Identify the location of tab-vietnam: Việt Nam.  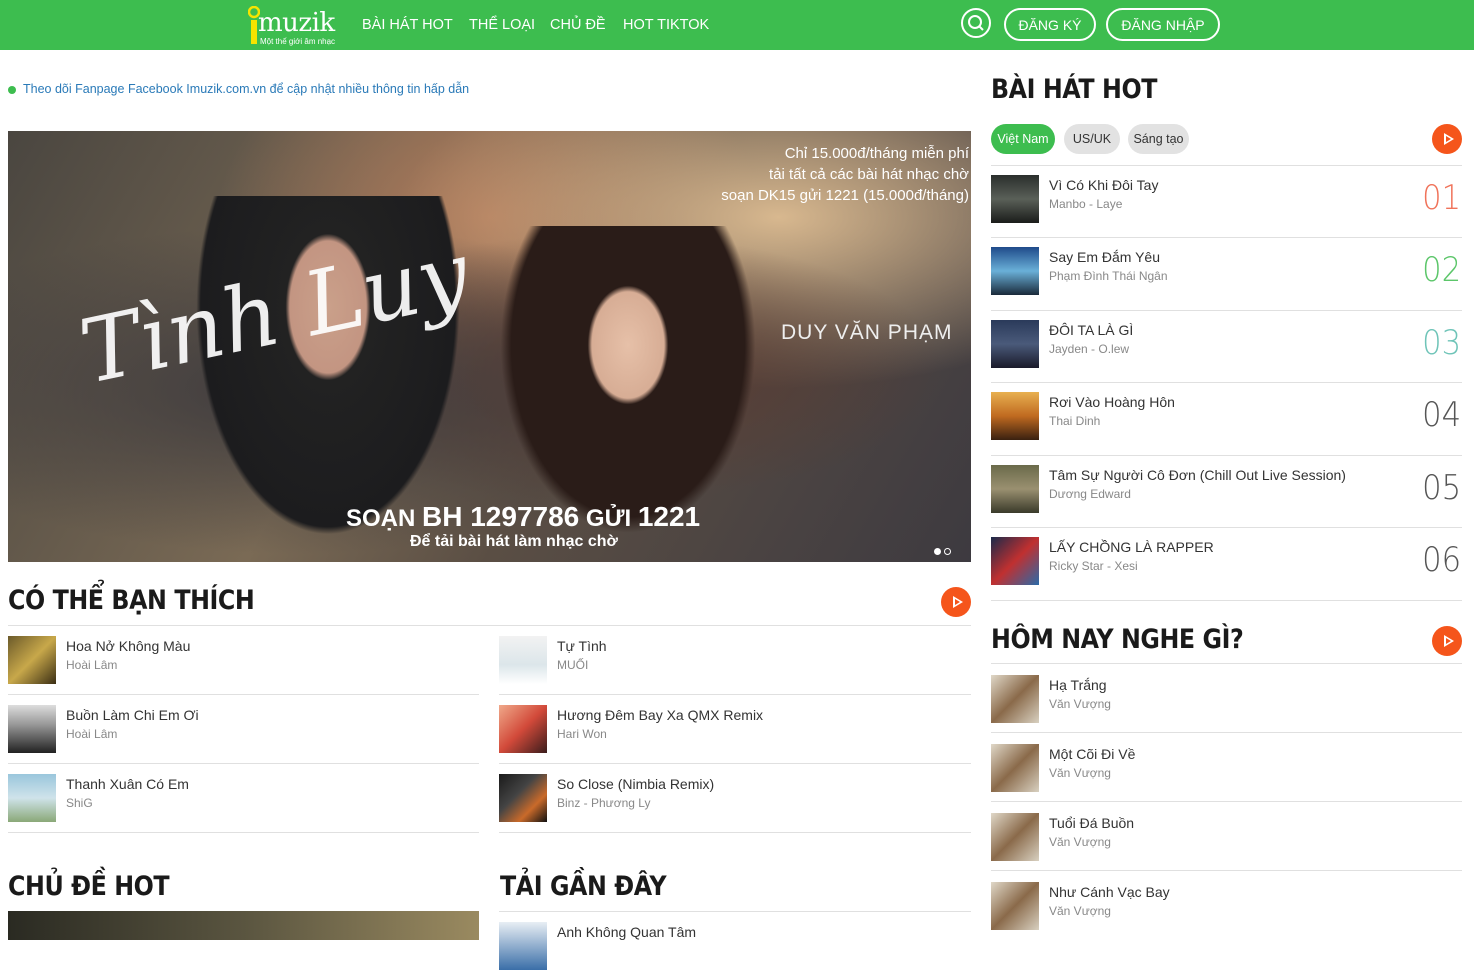
(1023, 139).